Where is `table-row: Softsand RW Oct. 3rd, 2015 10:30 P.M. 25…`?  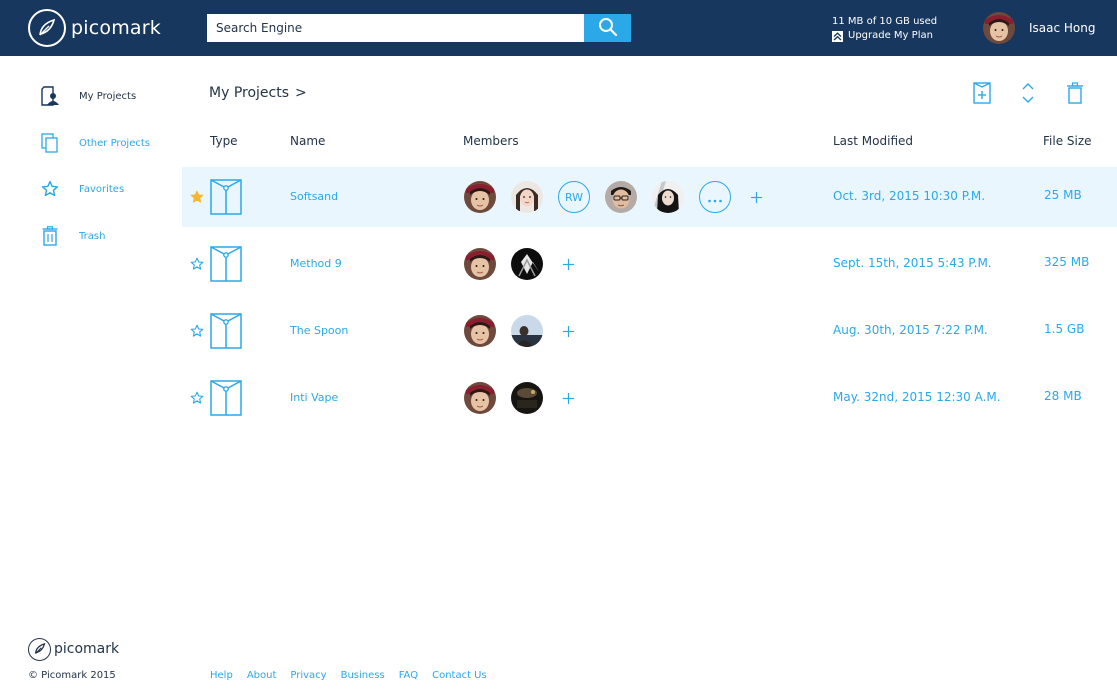 table-row: Softsand RW Oct. 3rd, 2015 10:30 P.M. 25… is located at coordinates (649, 197).